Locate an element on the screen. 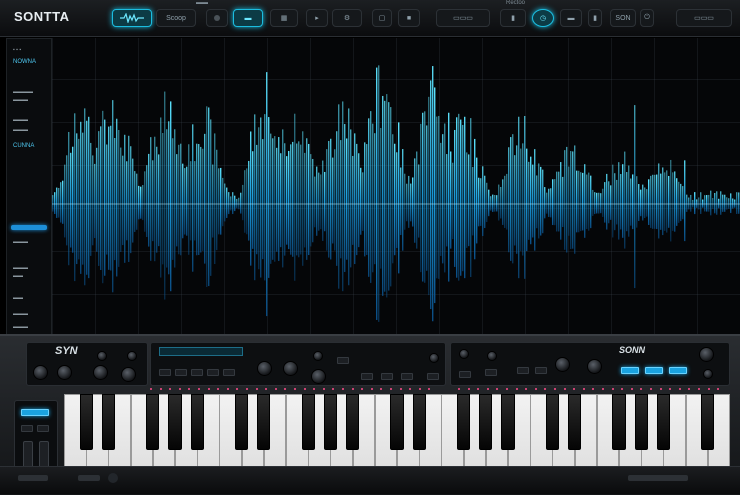 This screenshot has width=740, height=495. sidebar-item-d: ▬▬▬ is located at coordinates (20, 130).